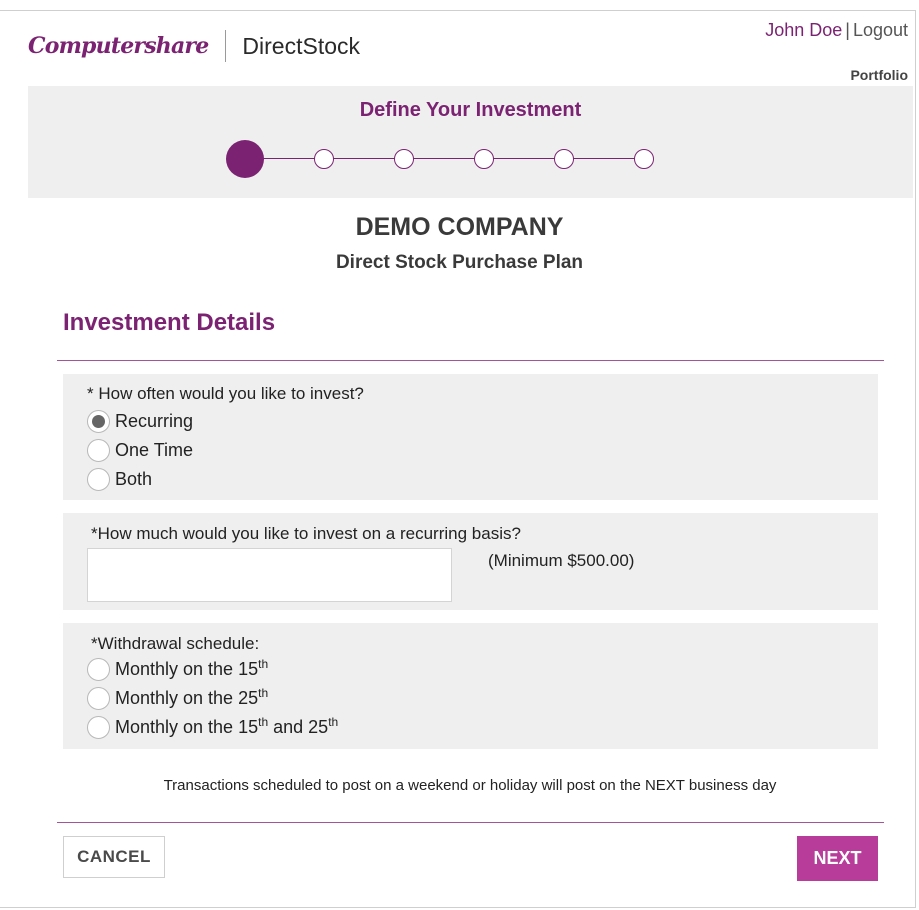  I want to click on step-connector-line, so click(447, 158).